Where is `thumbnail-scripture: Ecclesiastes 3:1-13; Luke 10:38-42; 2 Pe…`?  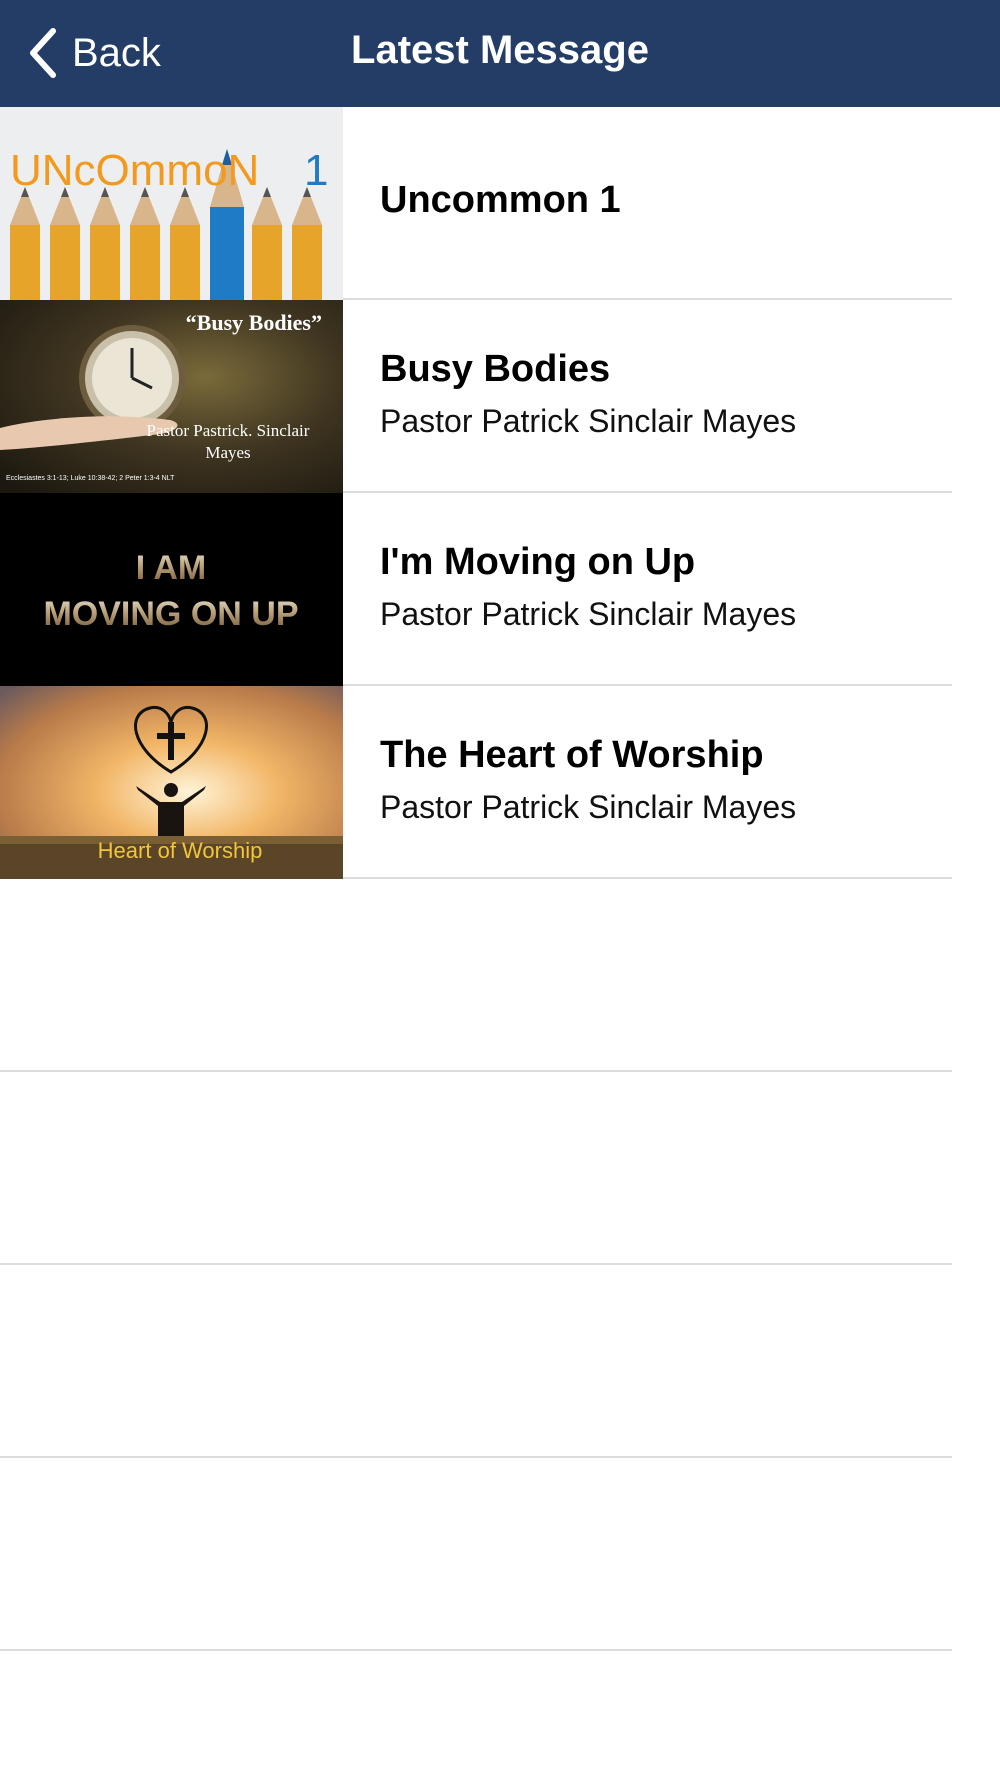
thumbnail-scripture: Ecclesiastes 3:1-13; Luke 10:38-42; 2 Pe… is located at coordinates (90, 478).